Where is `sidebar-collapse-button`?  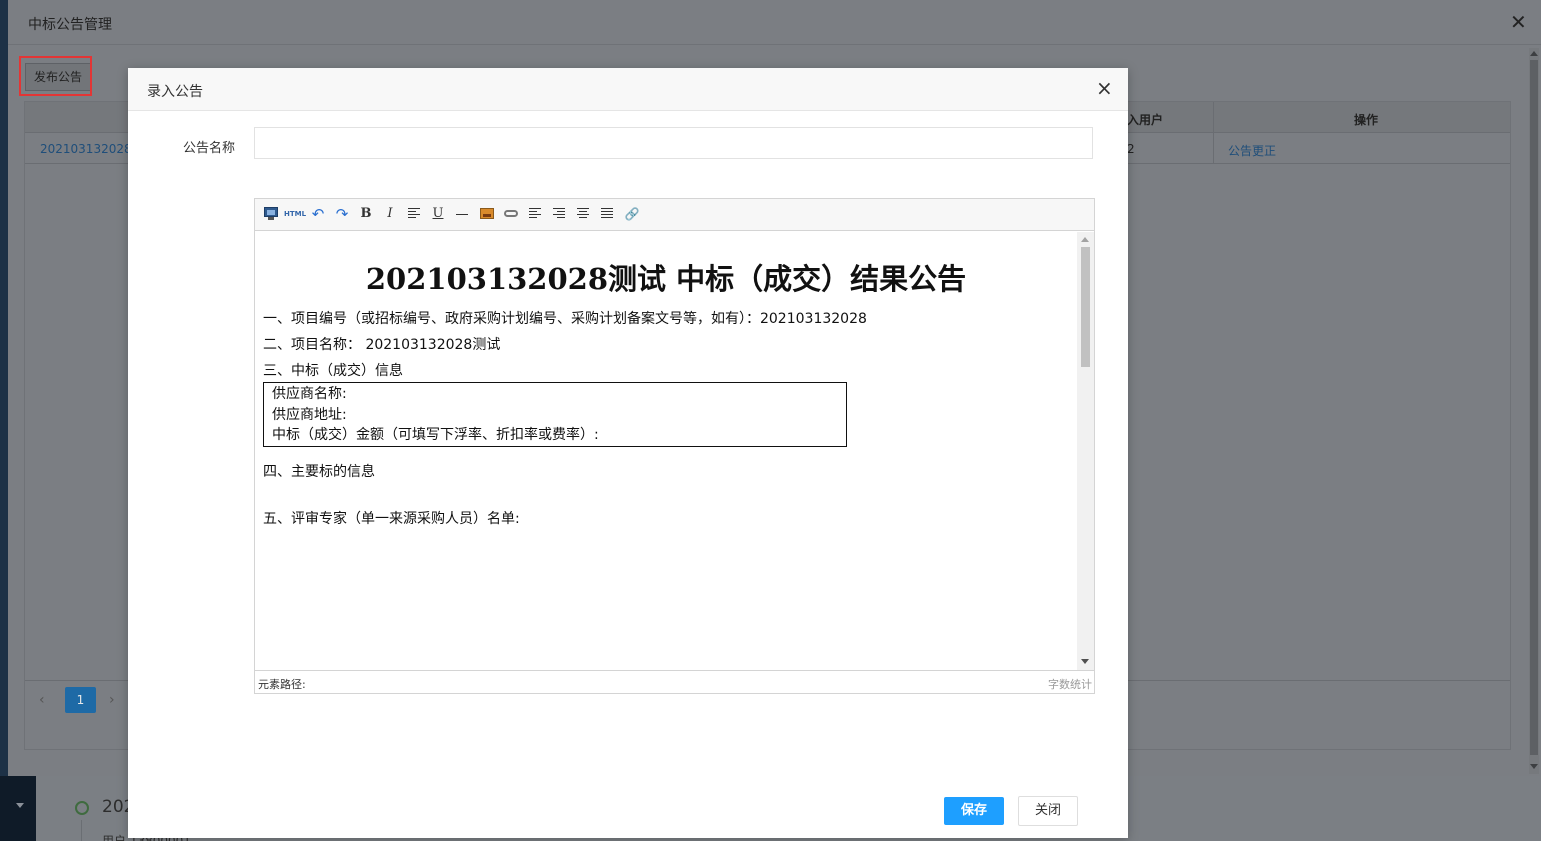 sidebar-collapse-button is located at coordinates (18, 808).